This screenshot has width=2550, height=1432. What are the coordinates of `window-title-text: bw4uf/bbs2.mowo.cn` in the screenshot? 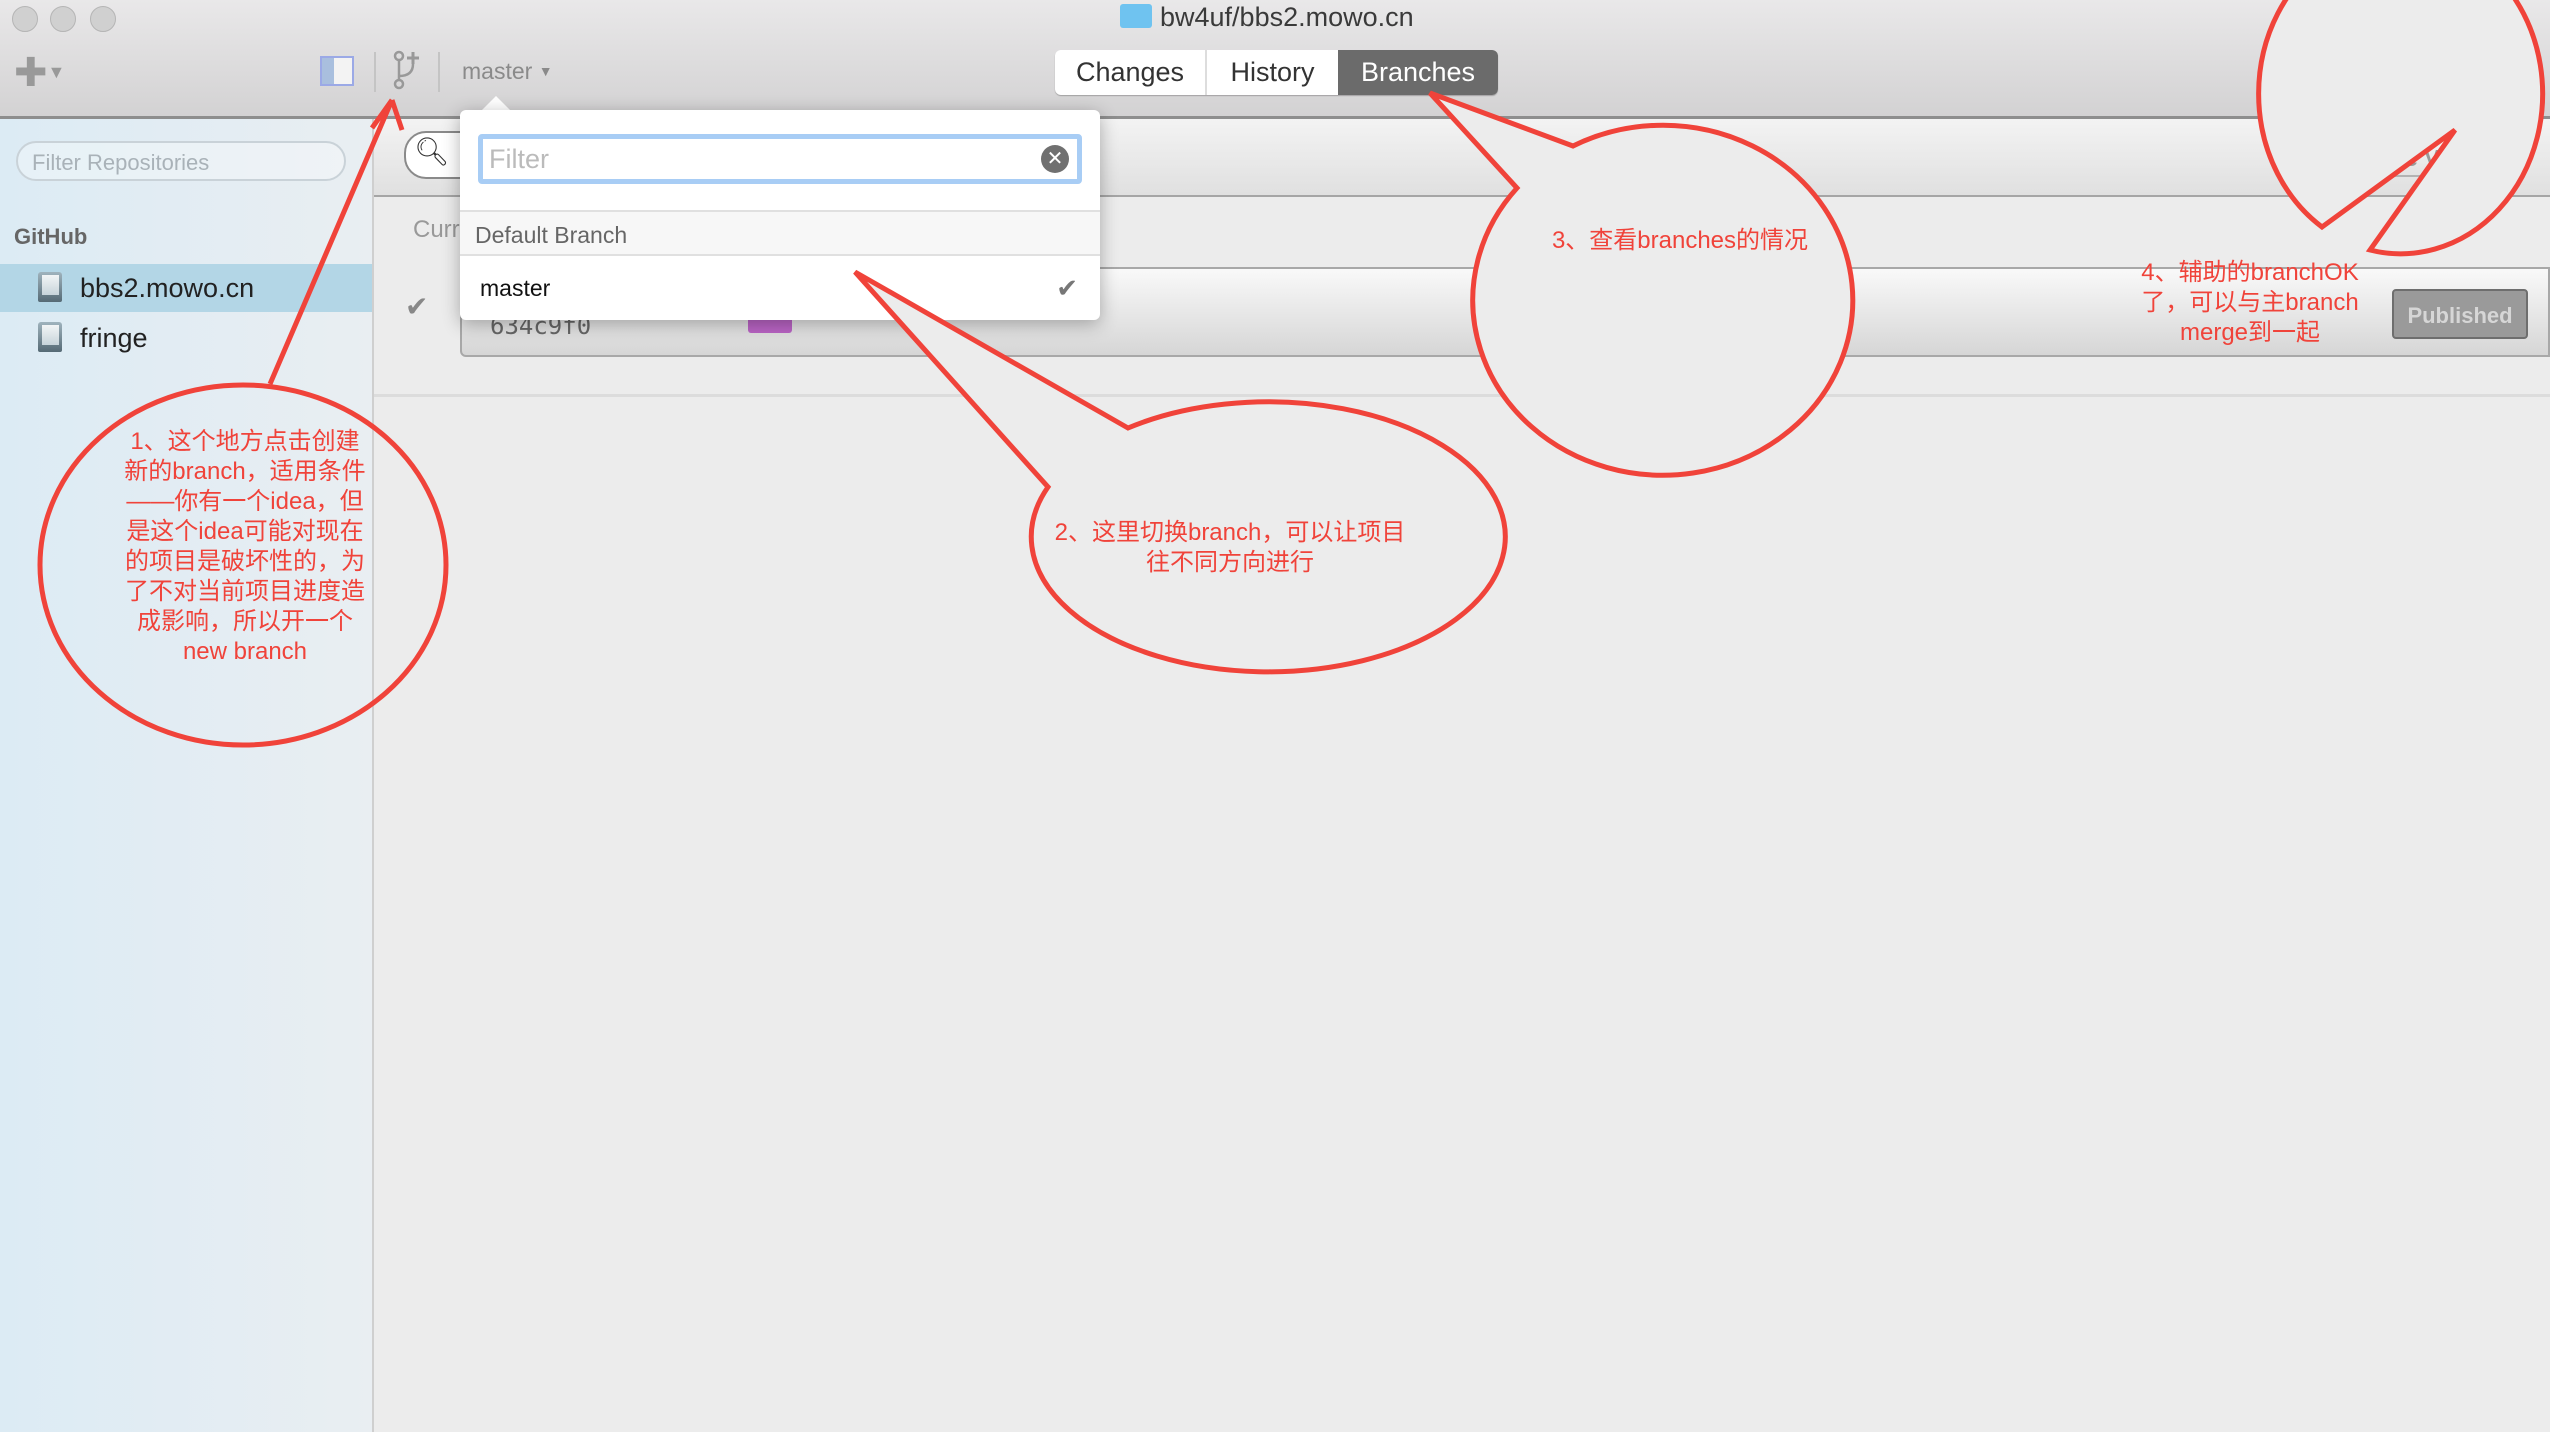 It's located at (1287, 17).